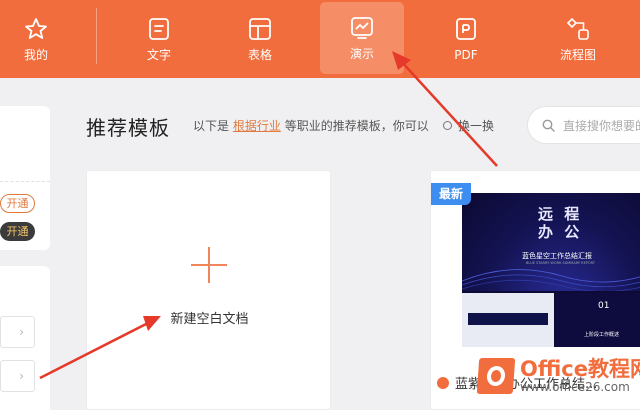  I want to click on watermark-title: Office教程网, so click(580, 369).